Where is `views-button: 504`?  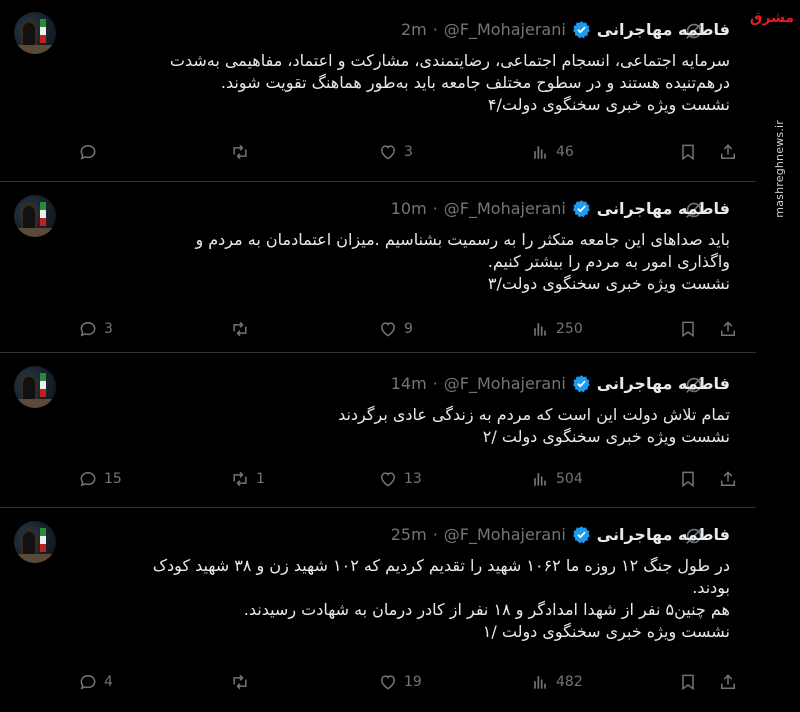 views-button: 504 is located at coordinates (556, 479).